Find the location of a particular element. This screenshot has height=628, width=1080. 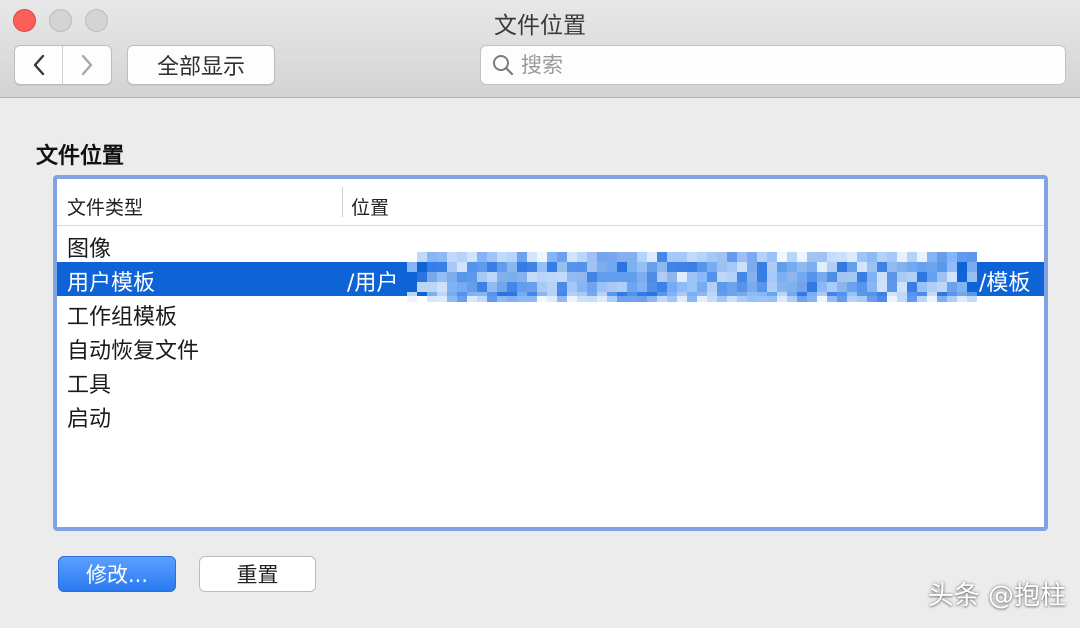

reset-button: 重置 is located at coordinates (257, 574).